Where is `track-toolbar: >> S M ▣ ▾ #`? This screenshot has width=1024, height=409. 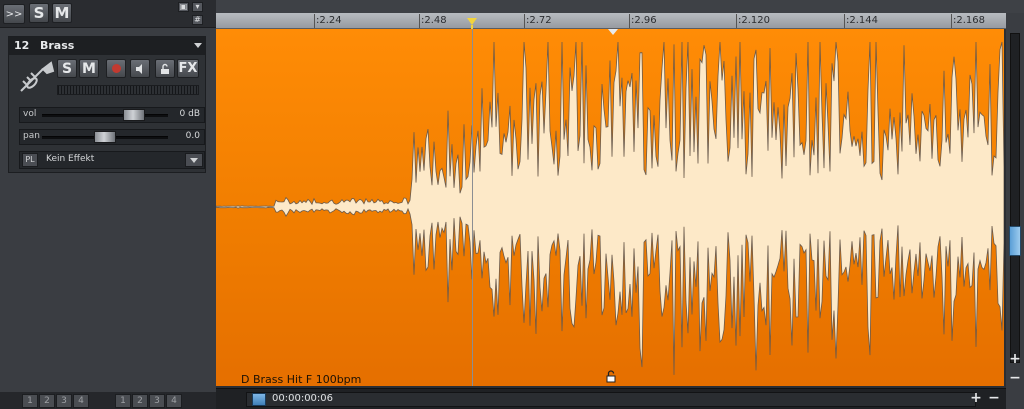 track-toolbar: >> S M ▣ ▾ # is located at coordinates (108, 14).